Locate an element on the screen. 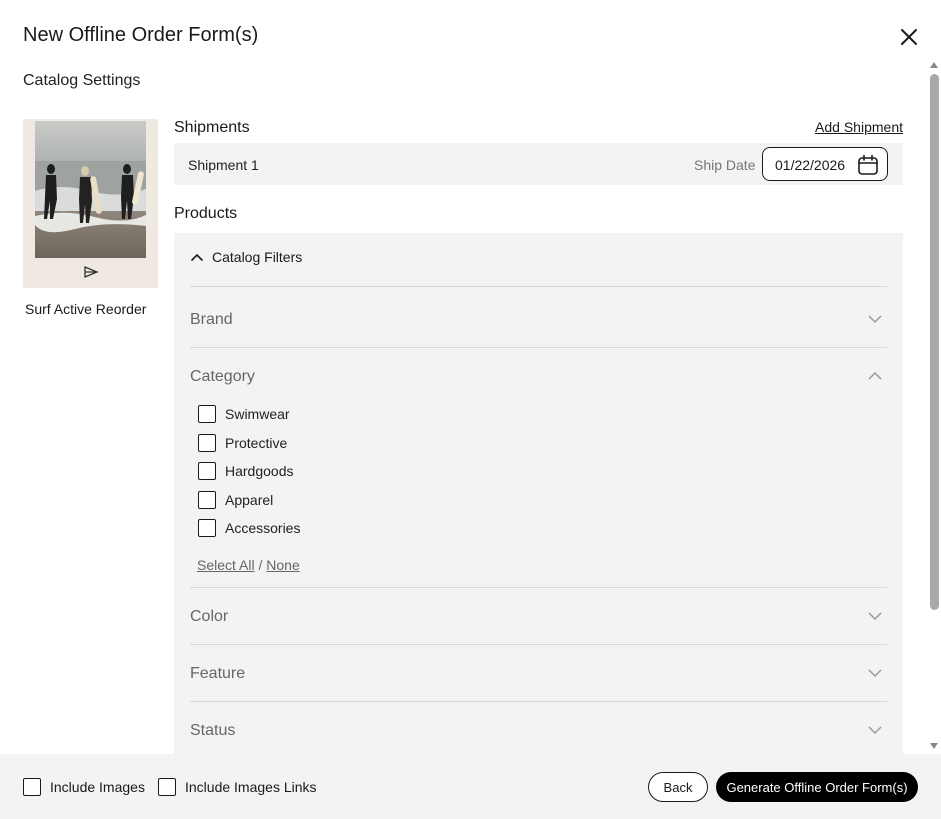 The image size is (941, 819). dialog-title: New Offline Order Form(s) is located at coordinates (141, 35).